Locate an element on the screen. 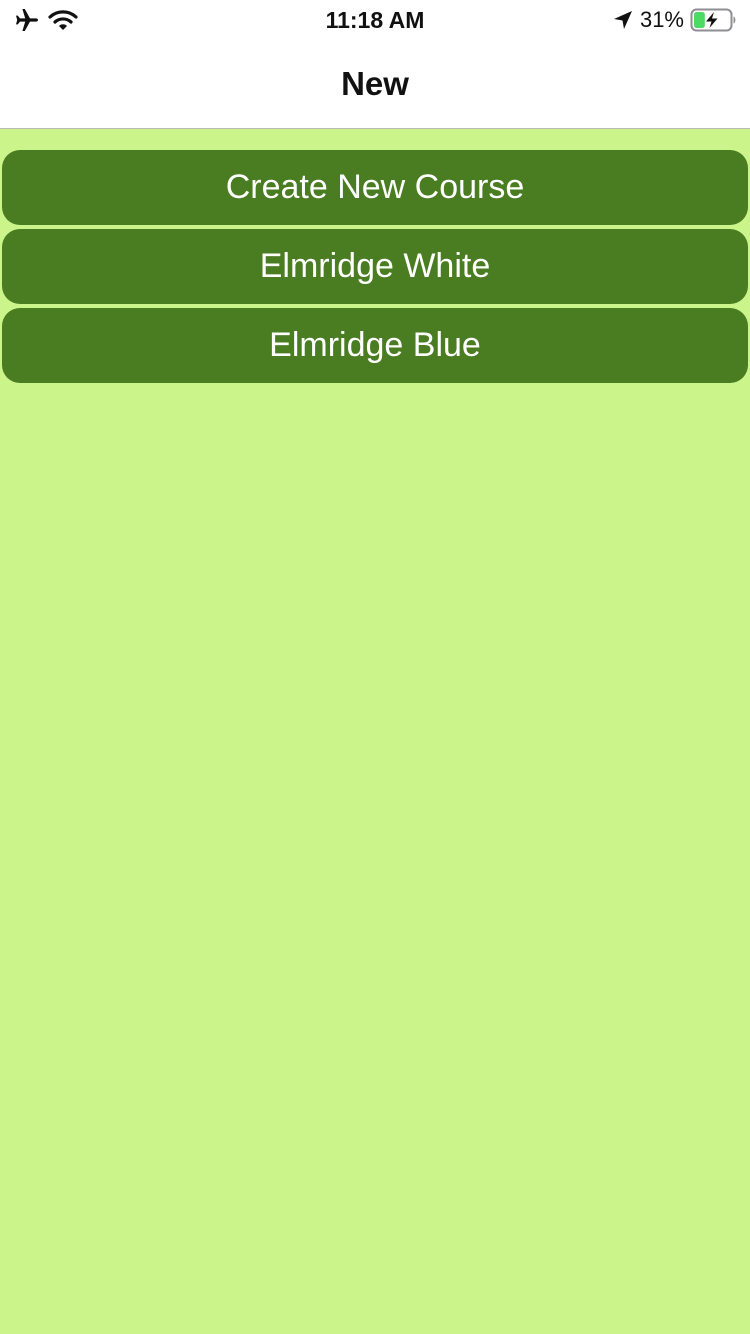 This screenshot has height=1334, width=750. course-elmridge-white-button: Elmridge White is located at coordinates (375, 266).